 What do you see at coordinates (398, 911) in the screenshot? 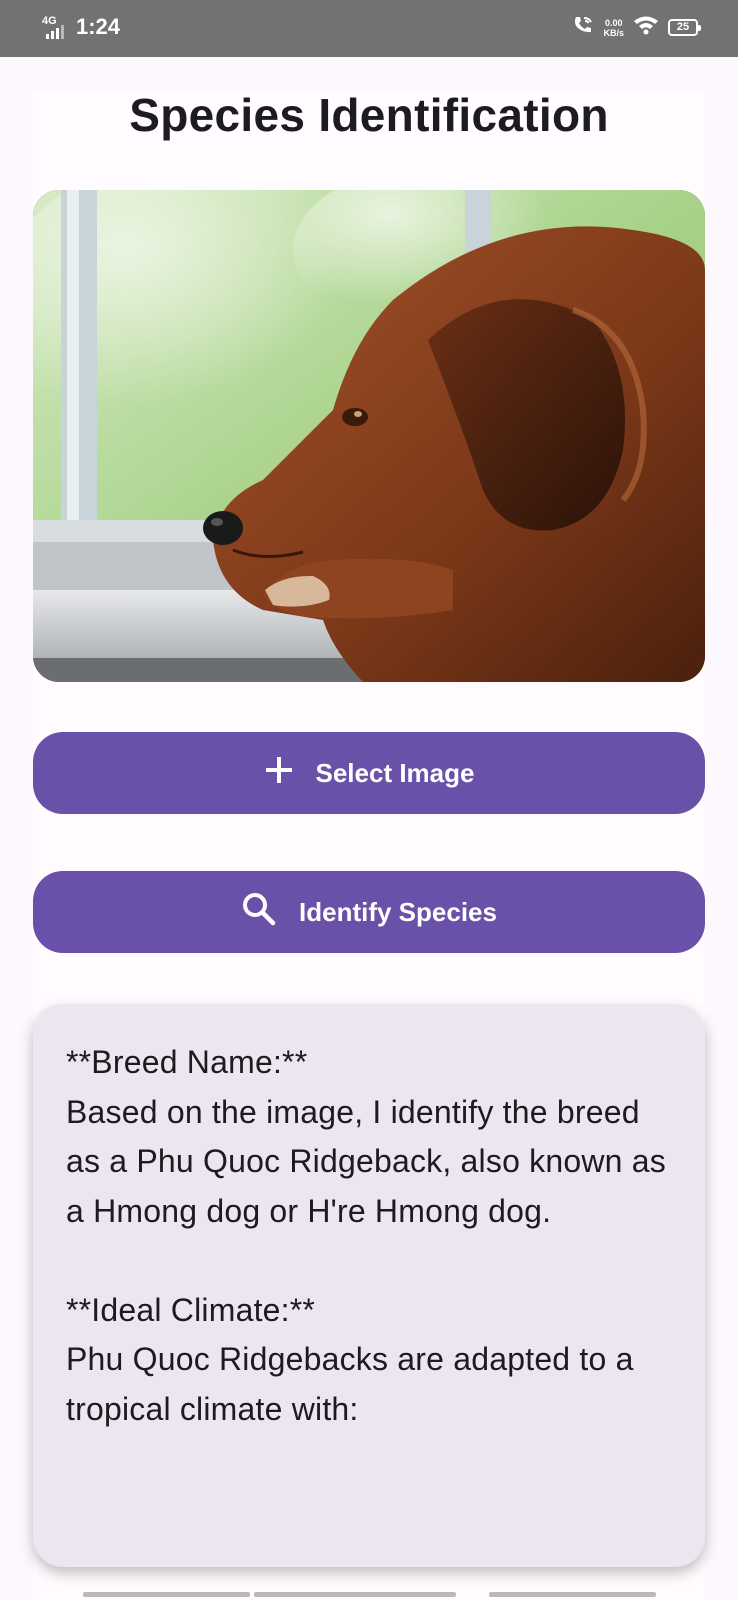
I see `identify-species-label: Identify Species` at bounding box center [398, 911].